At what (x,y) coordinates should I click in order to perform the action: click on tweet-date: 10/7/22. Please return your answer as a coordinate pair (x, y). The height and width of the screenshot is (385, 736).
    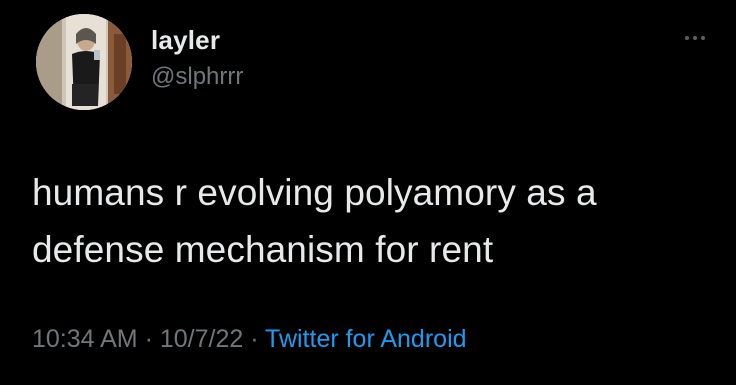
    Looking at the image, I should click on (201, 339).